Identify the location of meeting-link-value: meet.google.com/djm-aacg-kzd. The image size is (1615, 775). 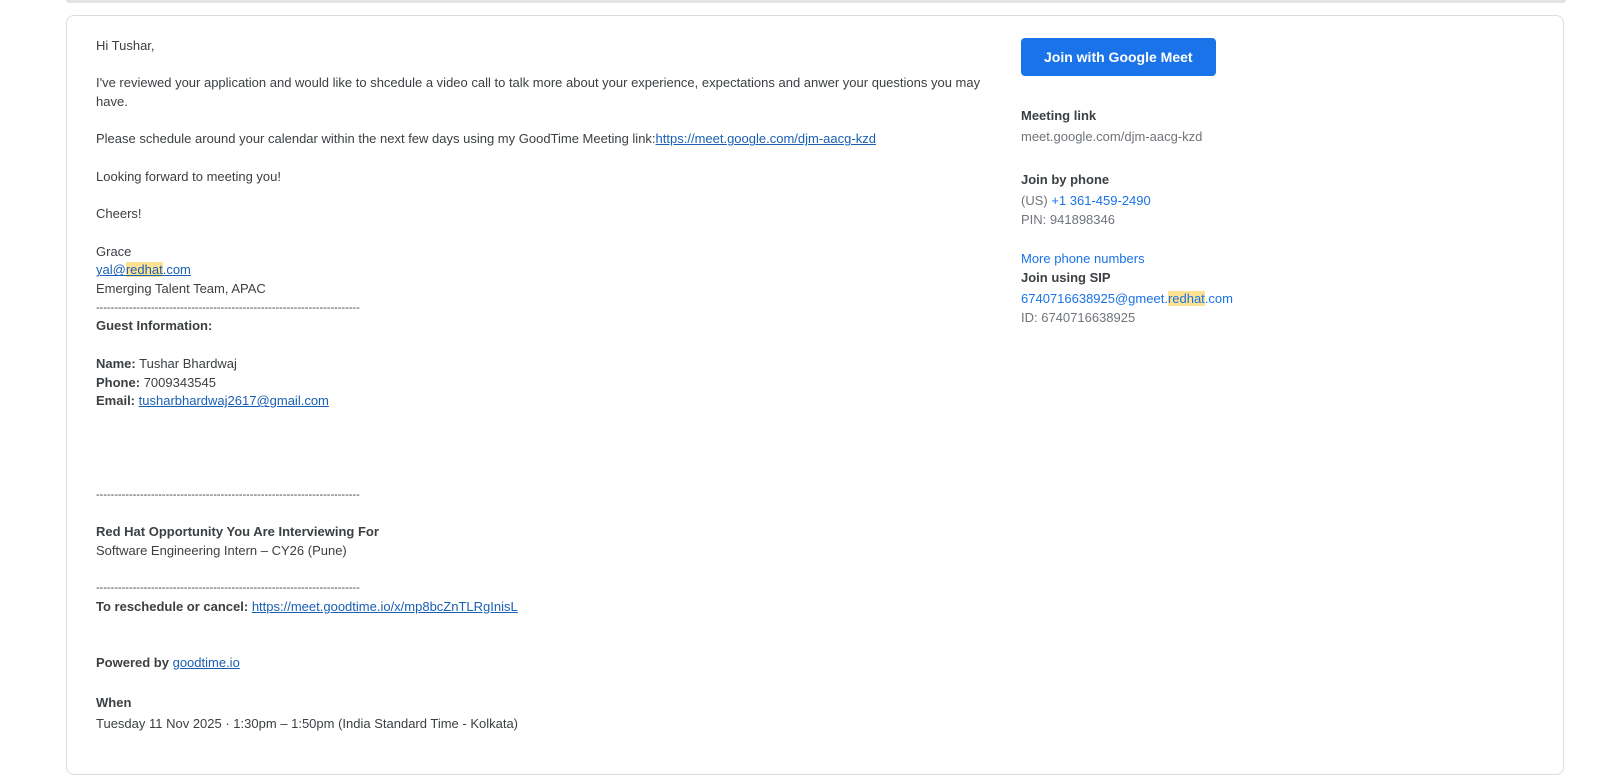
(1111, 136).